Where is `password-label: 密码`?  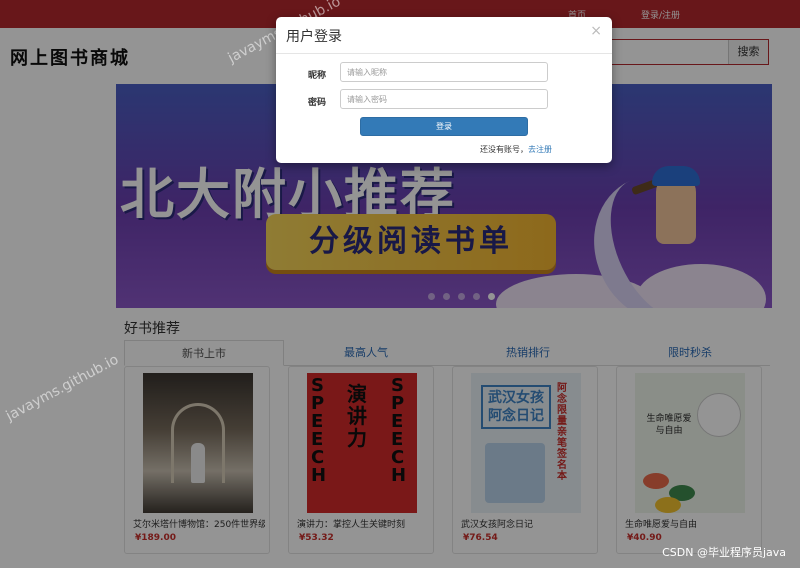 password-label: 密码 is located at coordinates (316, 103).